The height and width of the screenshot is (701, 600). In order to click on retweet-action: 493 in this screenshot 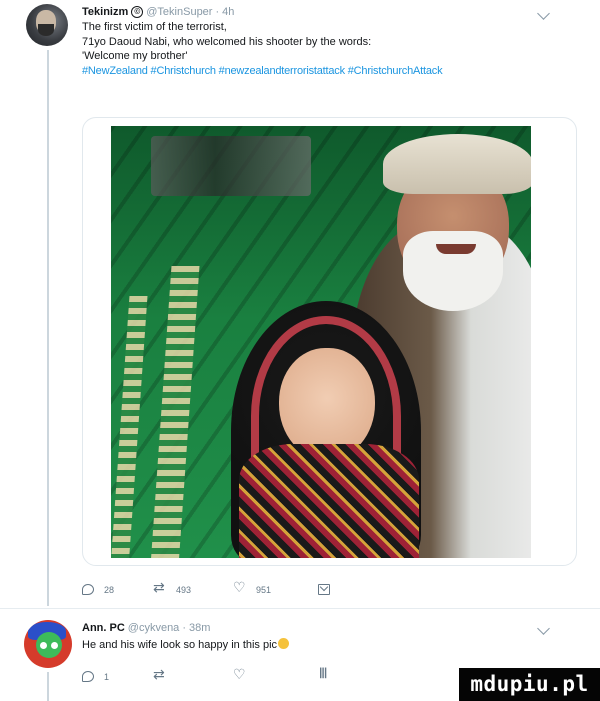, I will do `click(193, 588)`.